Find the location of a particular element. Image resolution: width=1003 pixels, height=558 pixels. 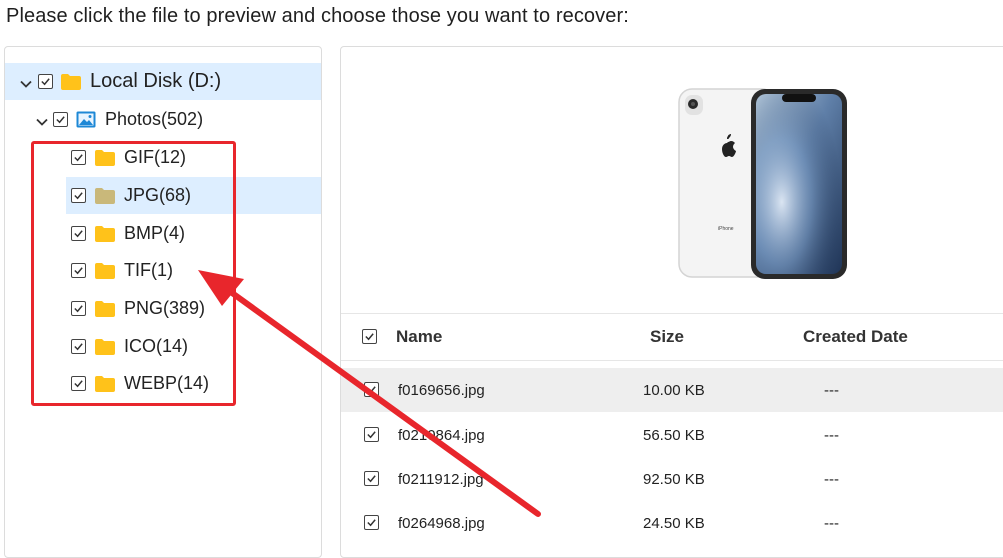

tree-item-label: Photos(502) is located at coordinates (154, 119).